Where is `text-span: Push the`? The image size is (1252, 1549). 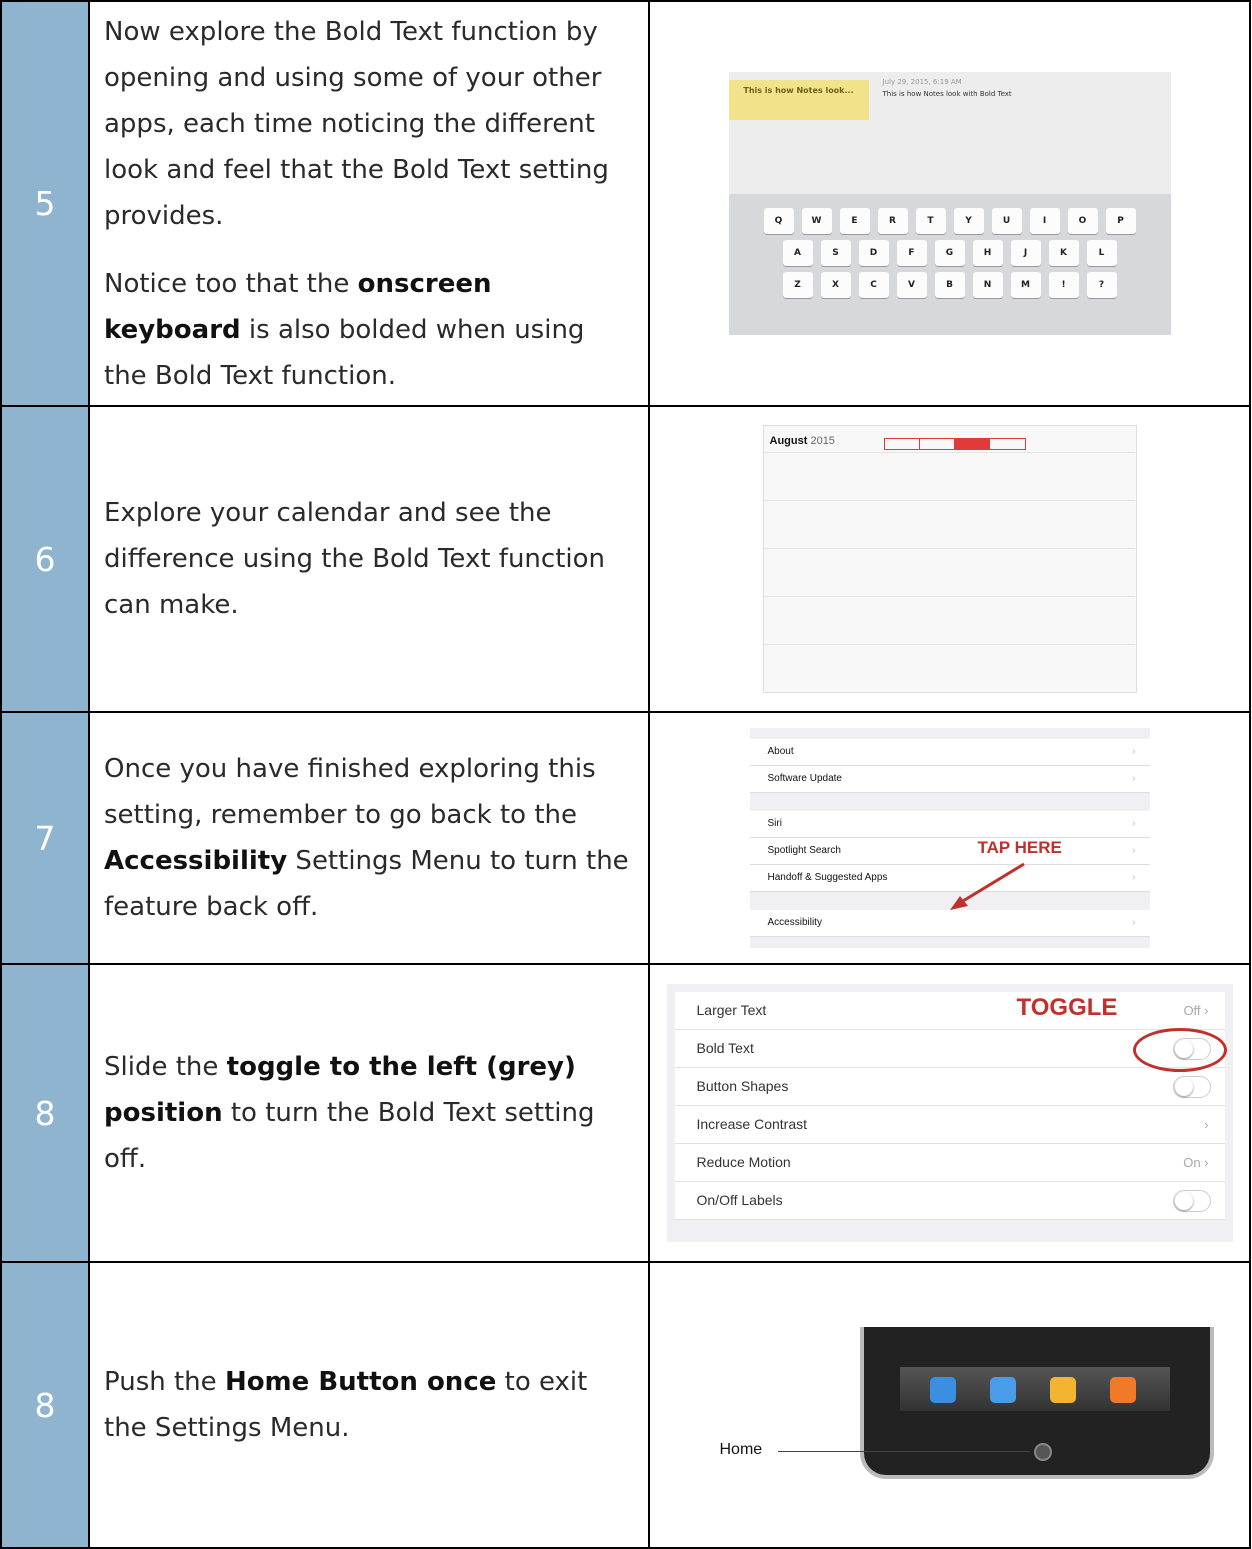 text-span: Push the is located at coordinates (164, 1382).